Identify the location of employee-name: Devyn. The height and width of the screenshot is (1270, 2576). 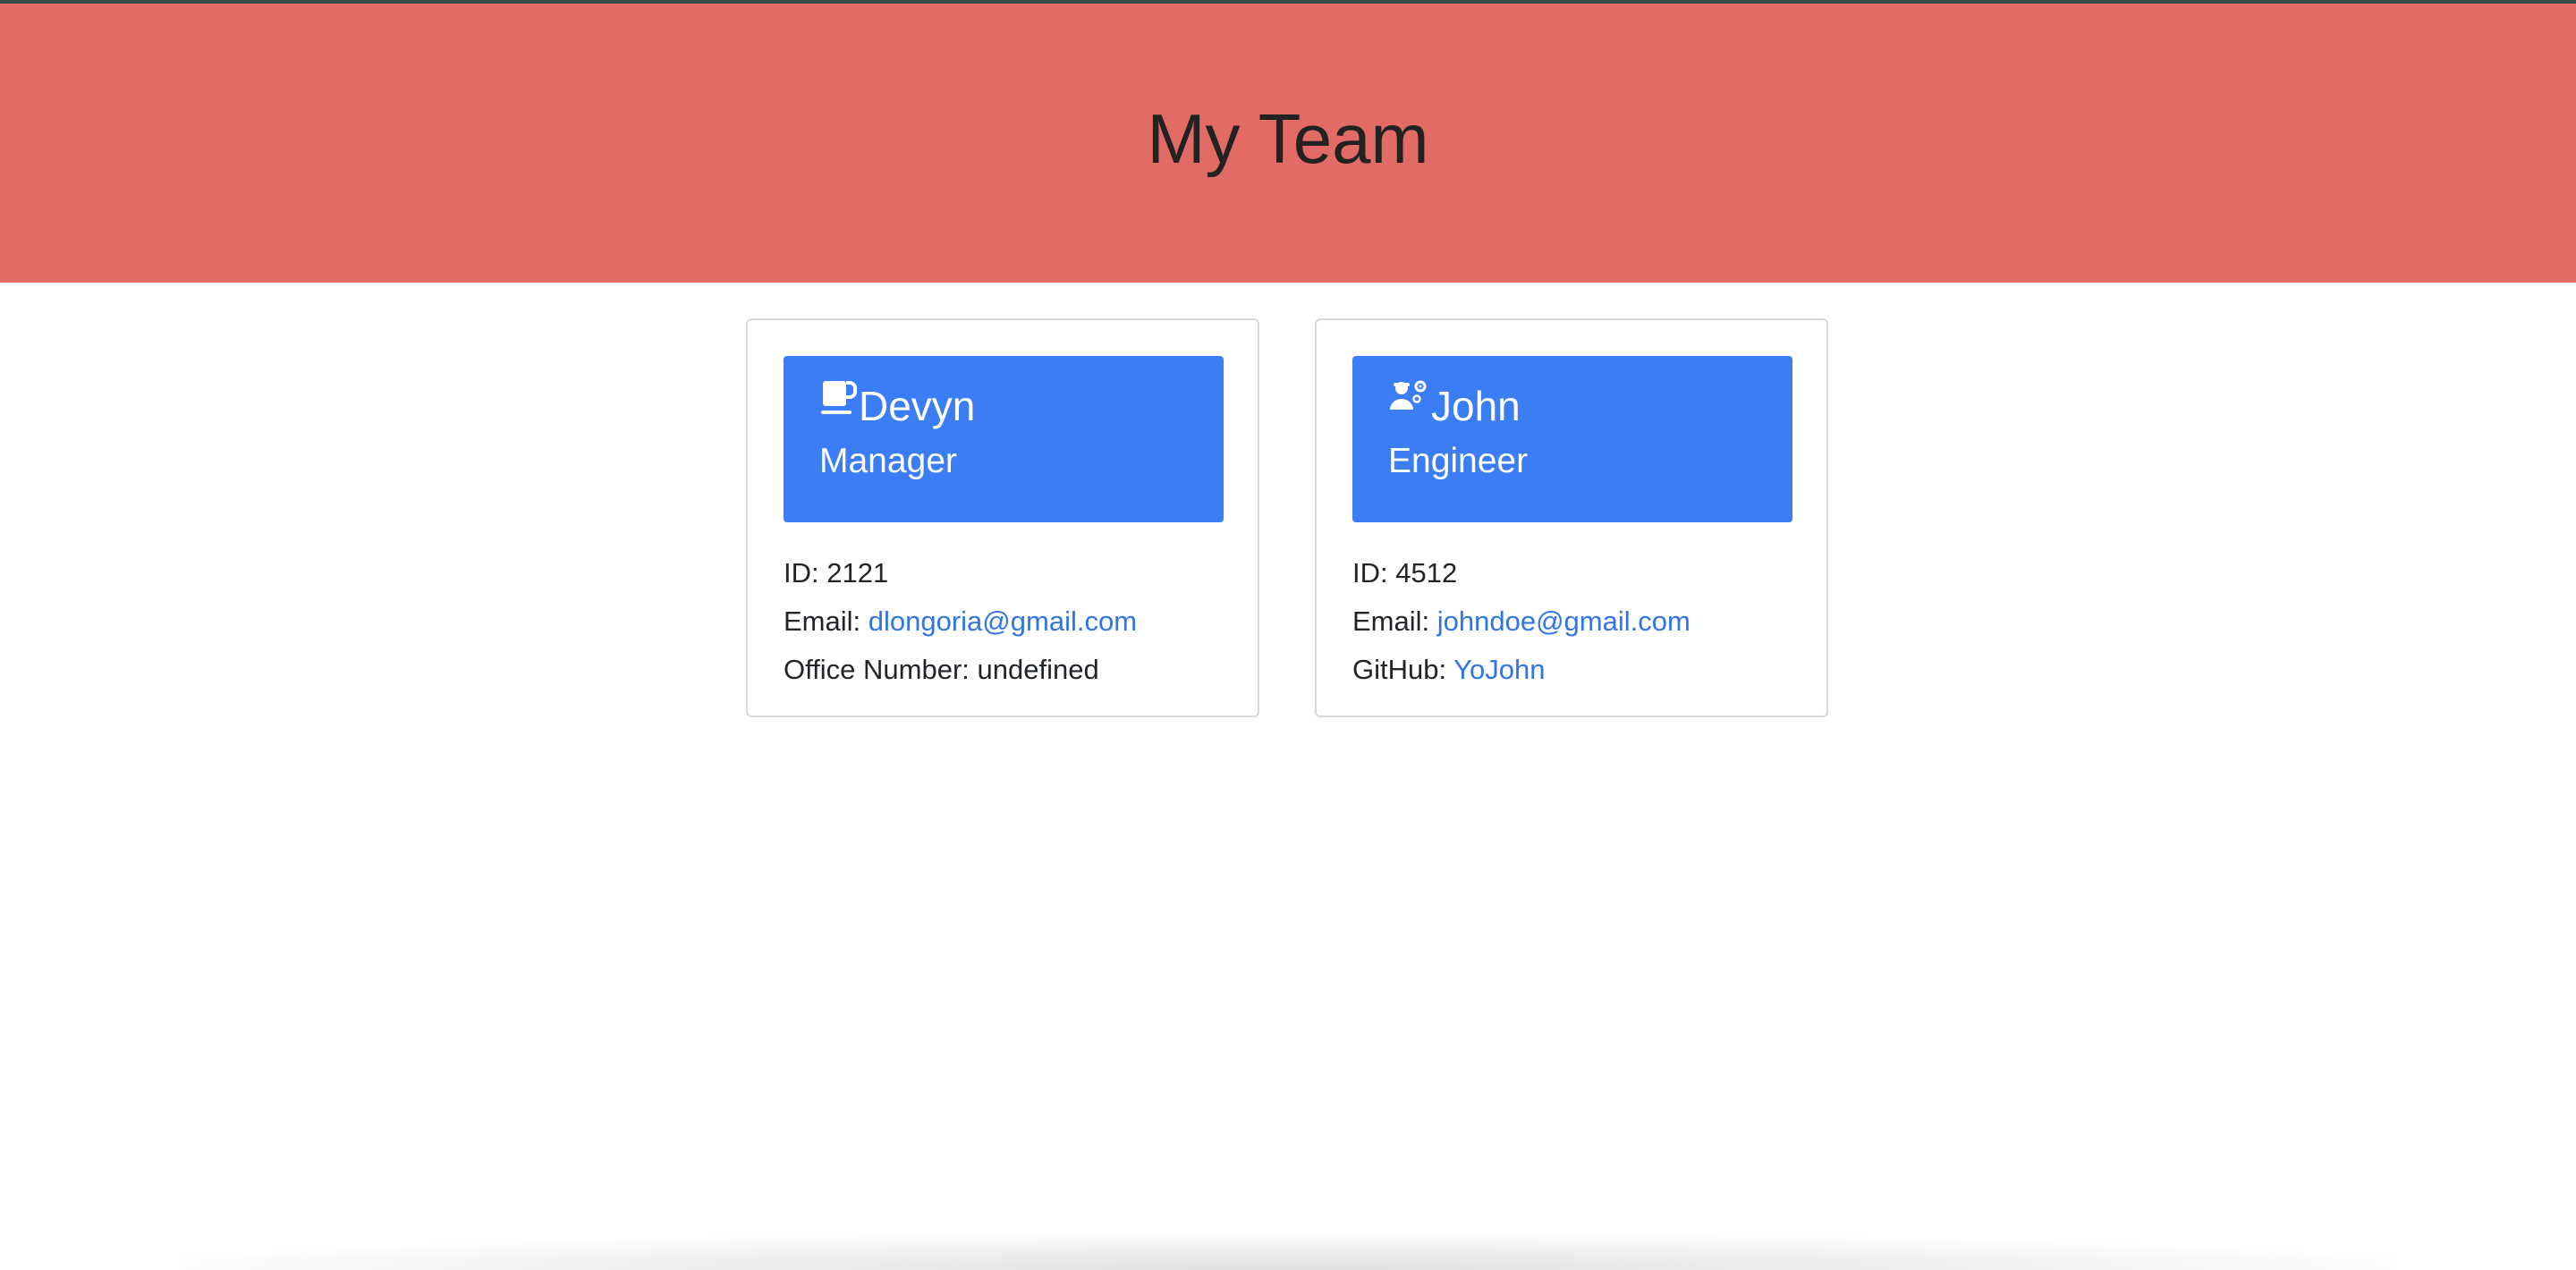
(917, 406).